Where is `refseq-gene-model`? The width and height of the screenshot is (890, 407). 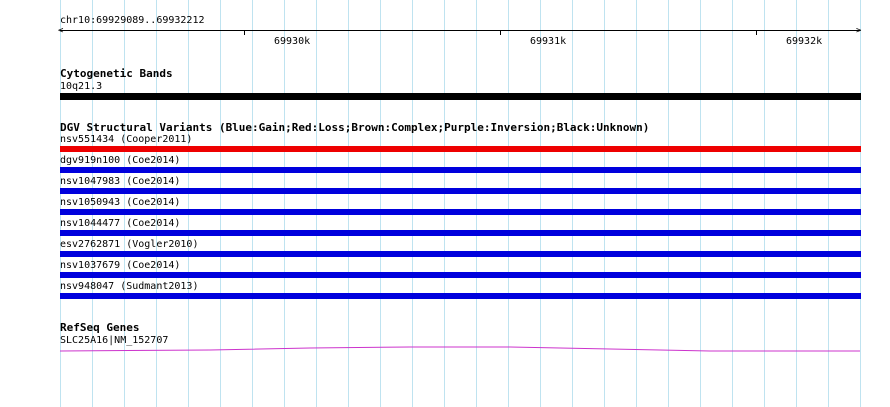 refseq-gene-model is located at coordinates (459, 349).